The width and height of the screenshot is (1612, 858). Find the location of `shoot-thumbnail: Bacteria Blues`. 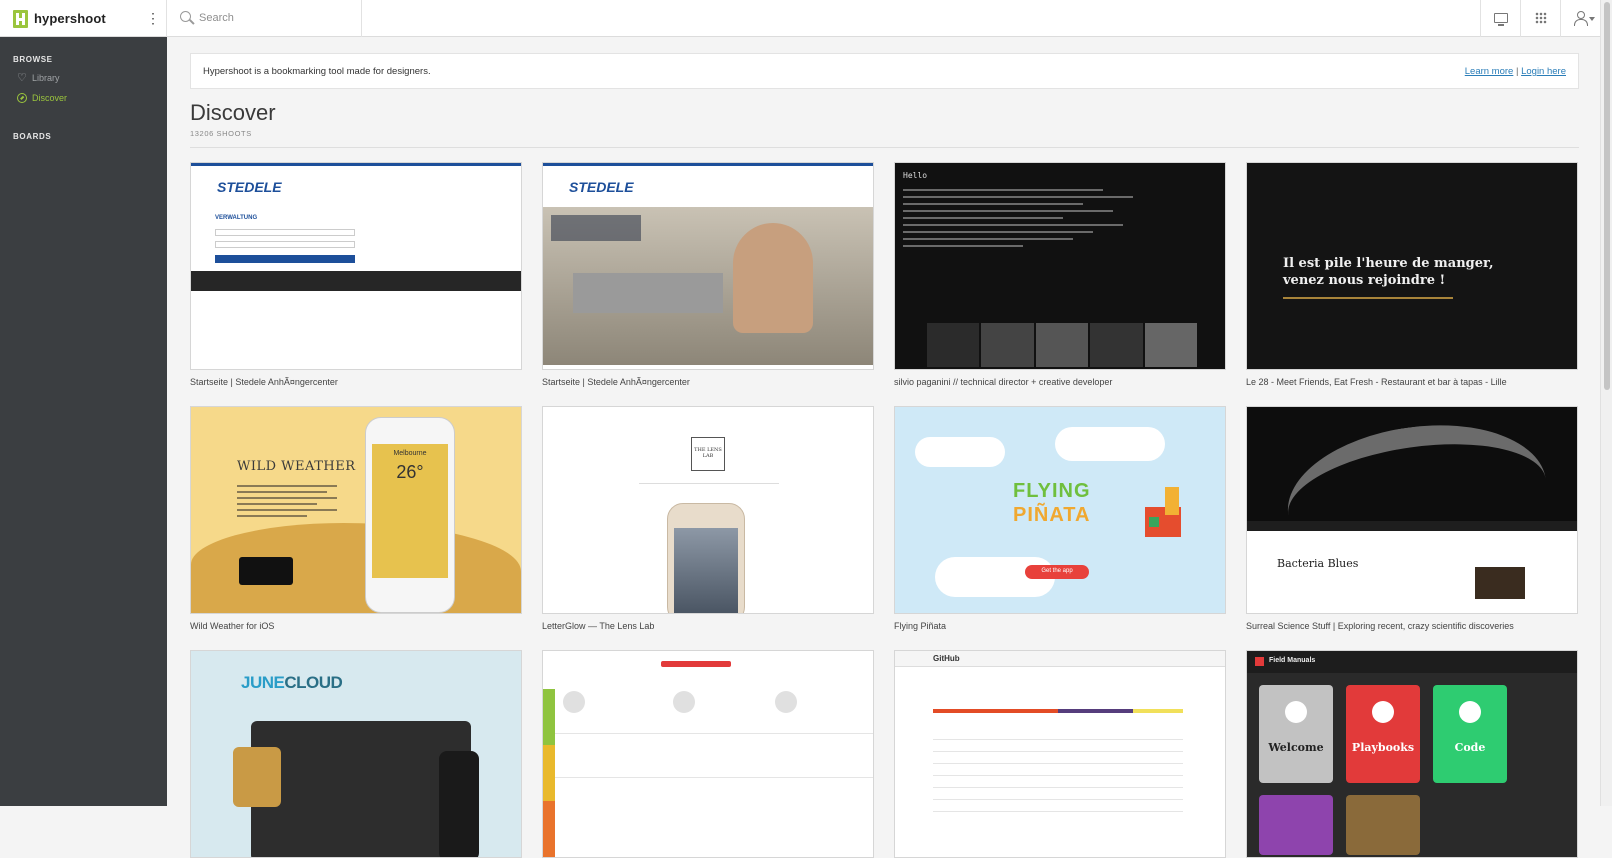

shoot-thumbnail: Bacteria Blues is located at coordinates (1412, 510).